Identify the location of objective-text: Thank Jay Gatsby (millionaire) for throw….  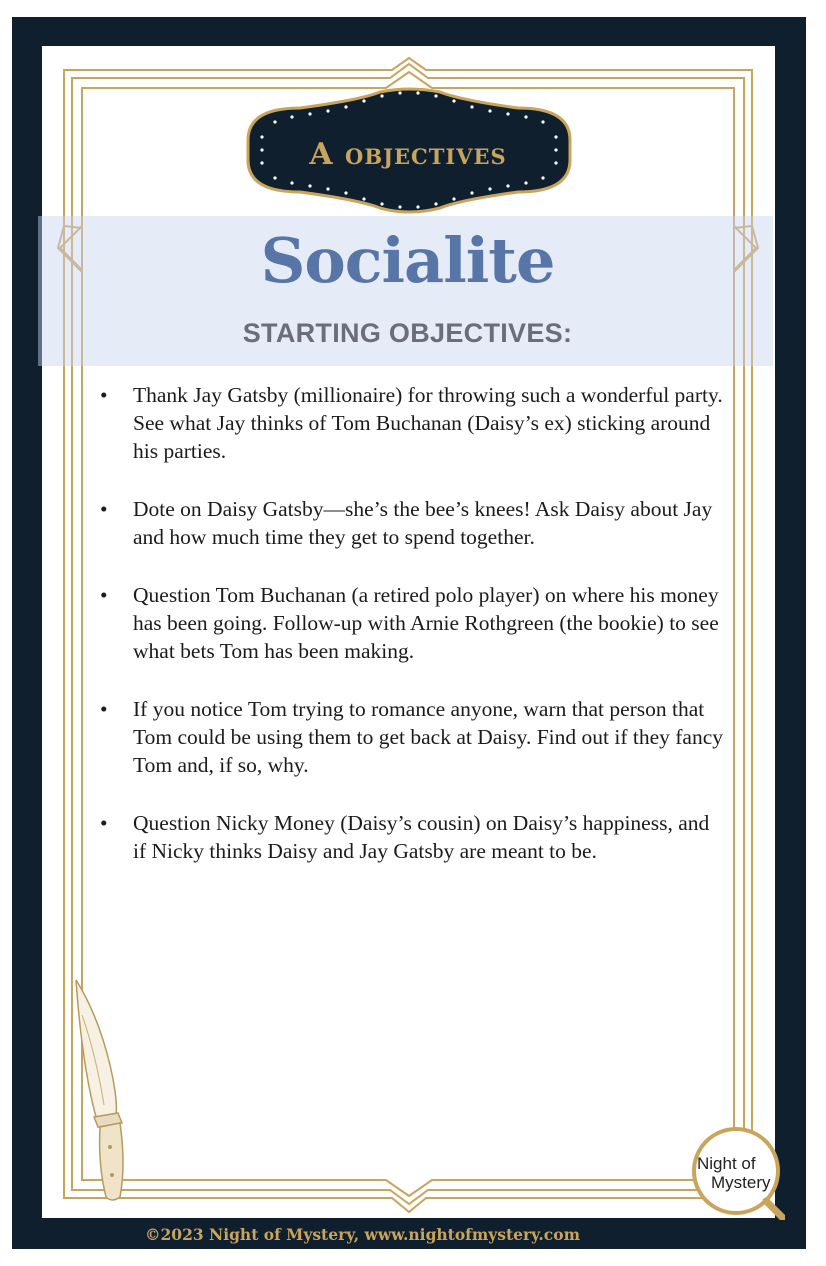
(428, 423).